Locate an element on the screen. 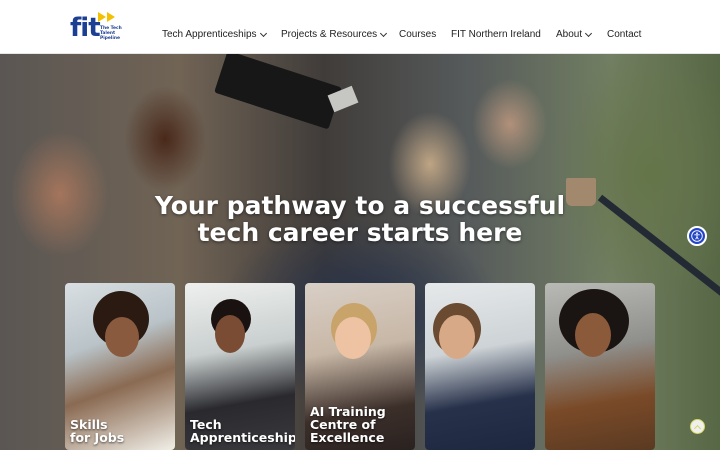 The height and width of the screenshot is (450, 720). nav-label: Courses is located at coordinates (418, 34).